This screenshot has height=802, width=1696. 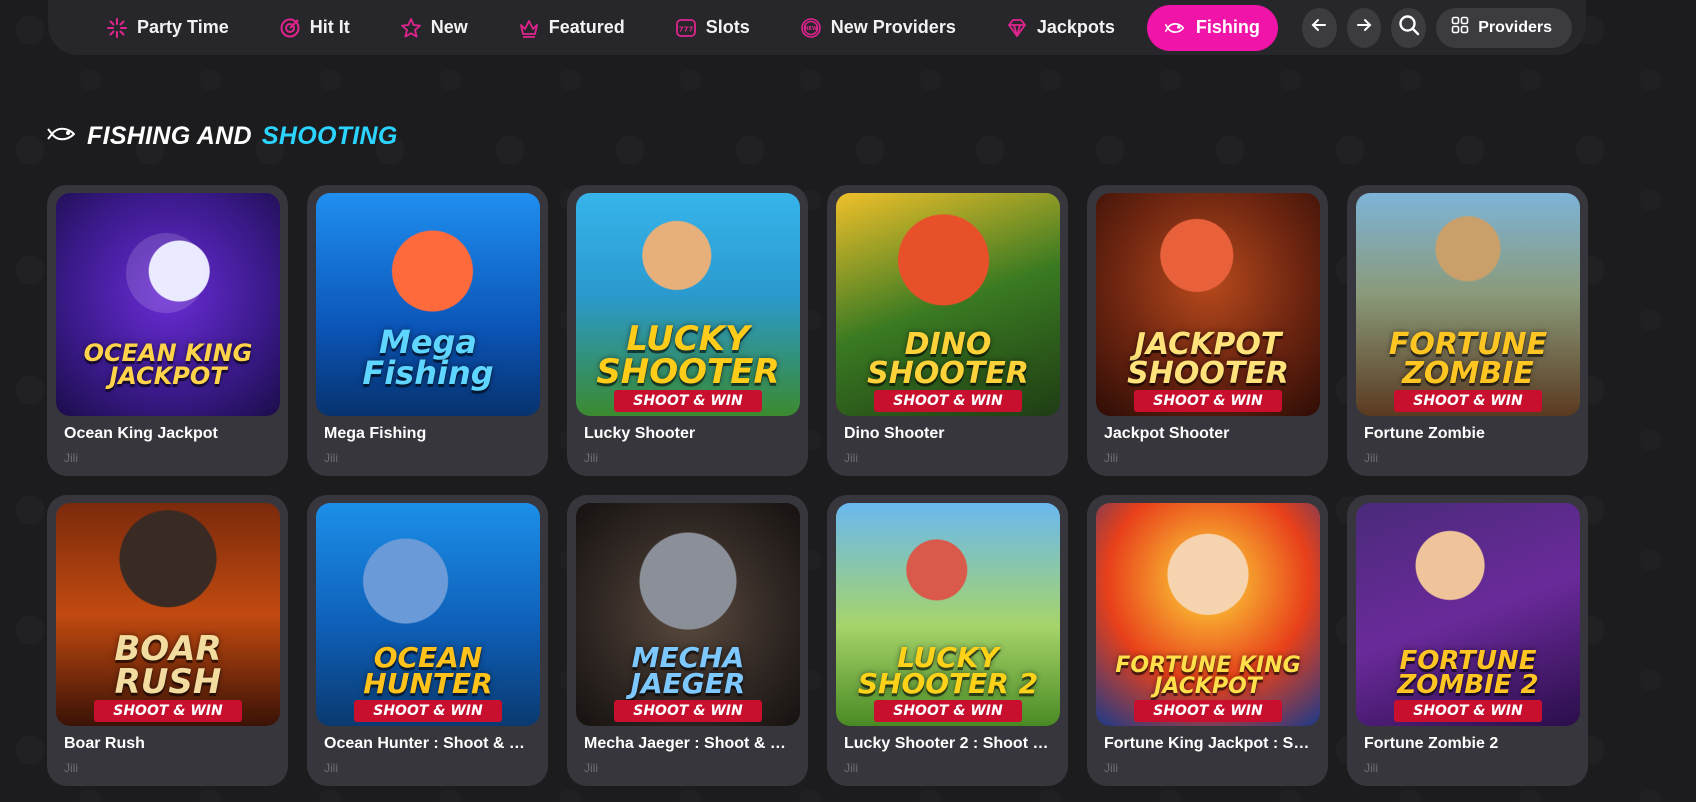 What do you see at coordinates (948, 614) in the screenshot?
I see `game-thumbnail: LUCKY SHOOTER 2 SHOOT & WIN` at bounding box center [948, 614].